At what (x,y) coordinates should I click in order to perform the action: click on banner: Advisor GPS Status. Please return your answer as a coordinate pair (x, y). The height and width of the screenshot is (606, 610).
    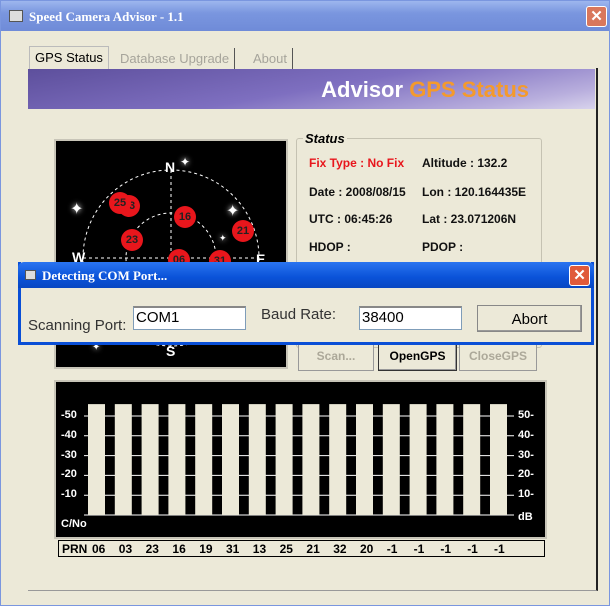
    Looking at the image, I should click on (311, 89).